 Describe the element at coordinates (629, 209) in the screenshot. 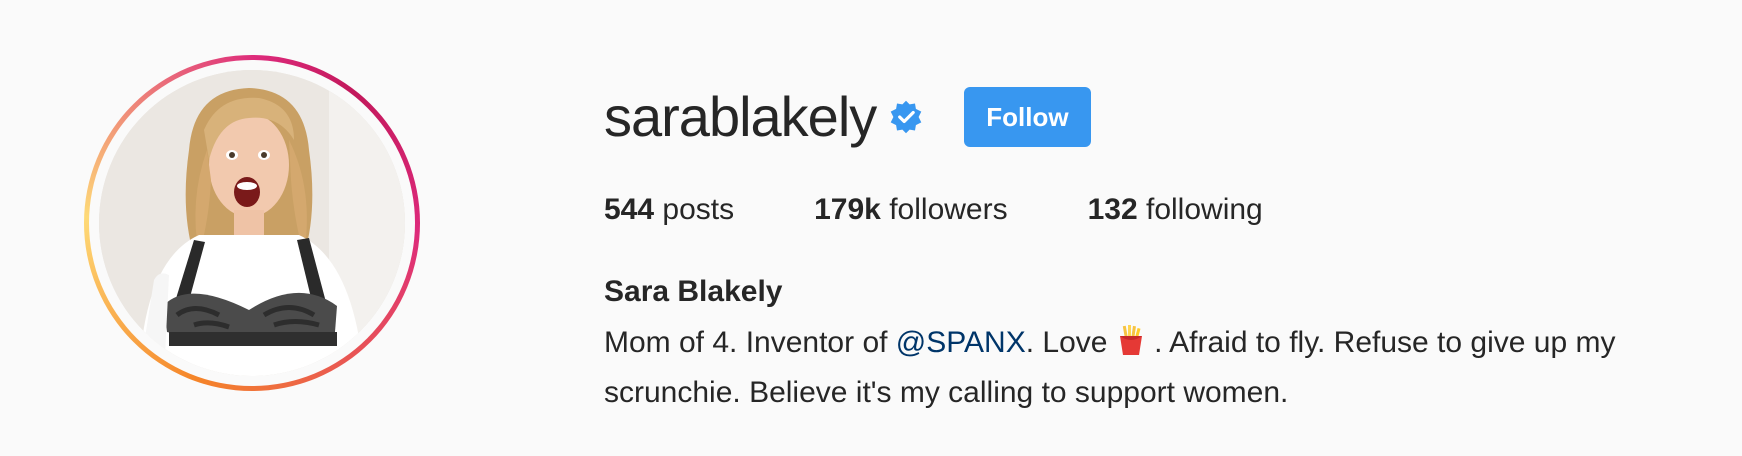

I see `posts-count: 544` at that location.